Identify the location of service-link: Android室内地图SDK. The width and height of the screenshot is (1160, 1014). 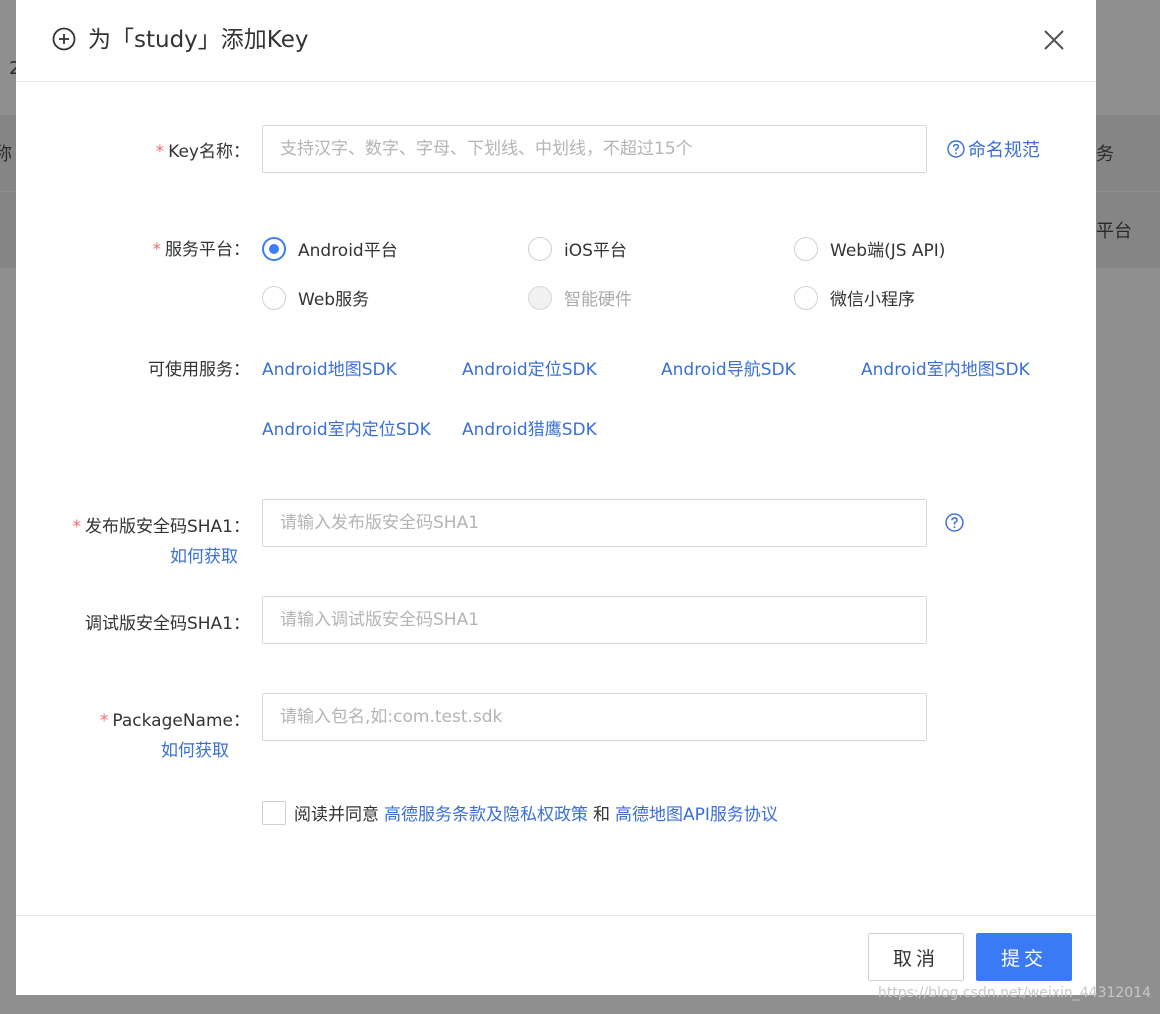
(945, 367).